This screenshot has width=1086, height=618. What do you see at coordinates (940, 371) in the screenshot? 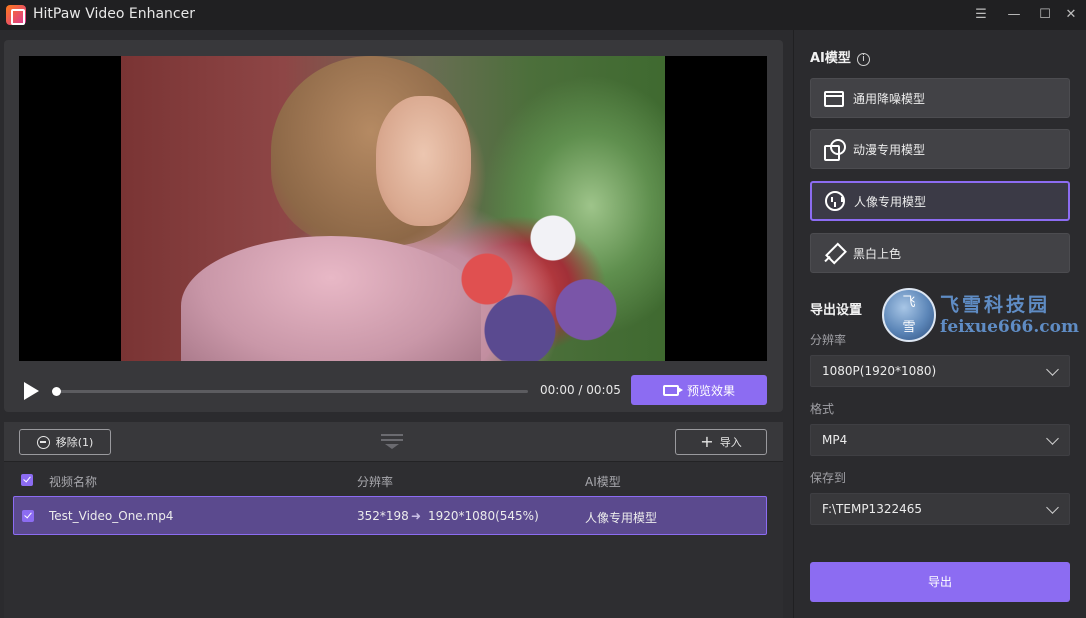
I see `resolution-select: 1080P(1920*1080)` at bounding box center [940, 371].